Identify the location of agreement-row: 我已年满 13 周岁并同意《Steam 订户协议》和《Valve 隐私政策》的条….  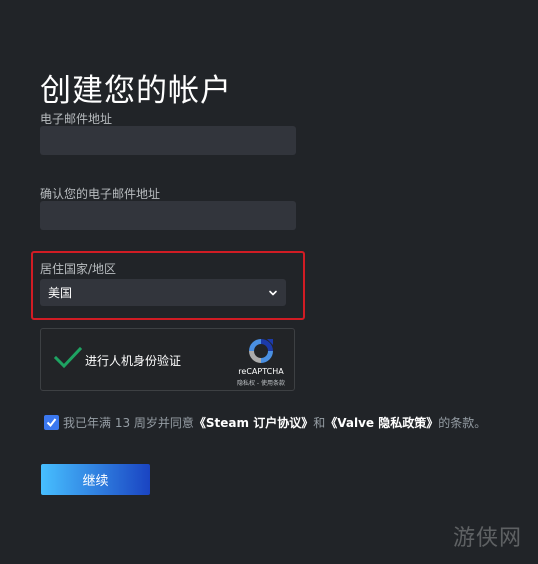
(265, 422).